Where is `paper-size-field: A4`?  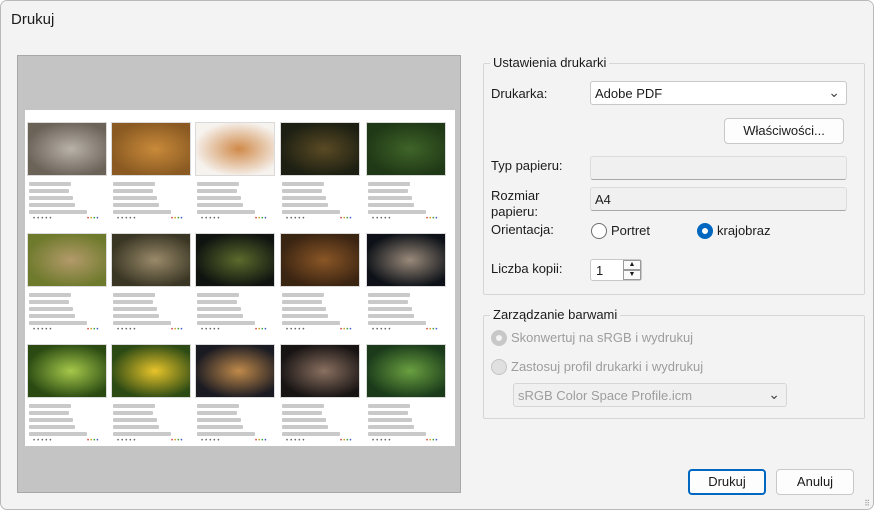 paper-size-field: A4 is located at coordinates (718, 199).